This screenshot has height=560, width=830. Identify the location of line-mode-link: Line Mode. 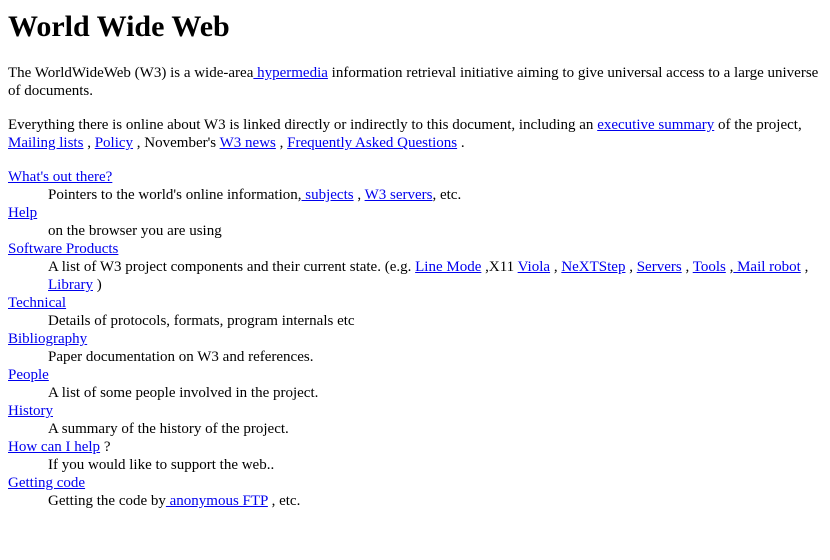
(448, 267).